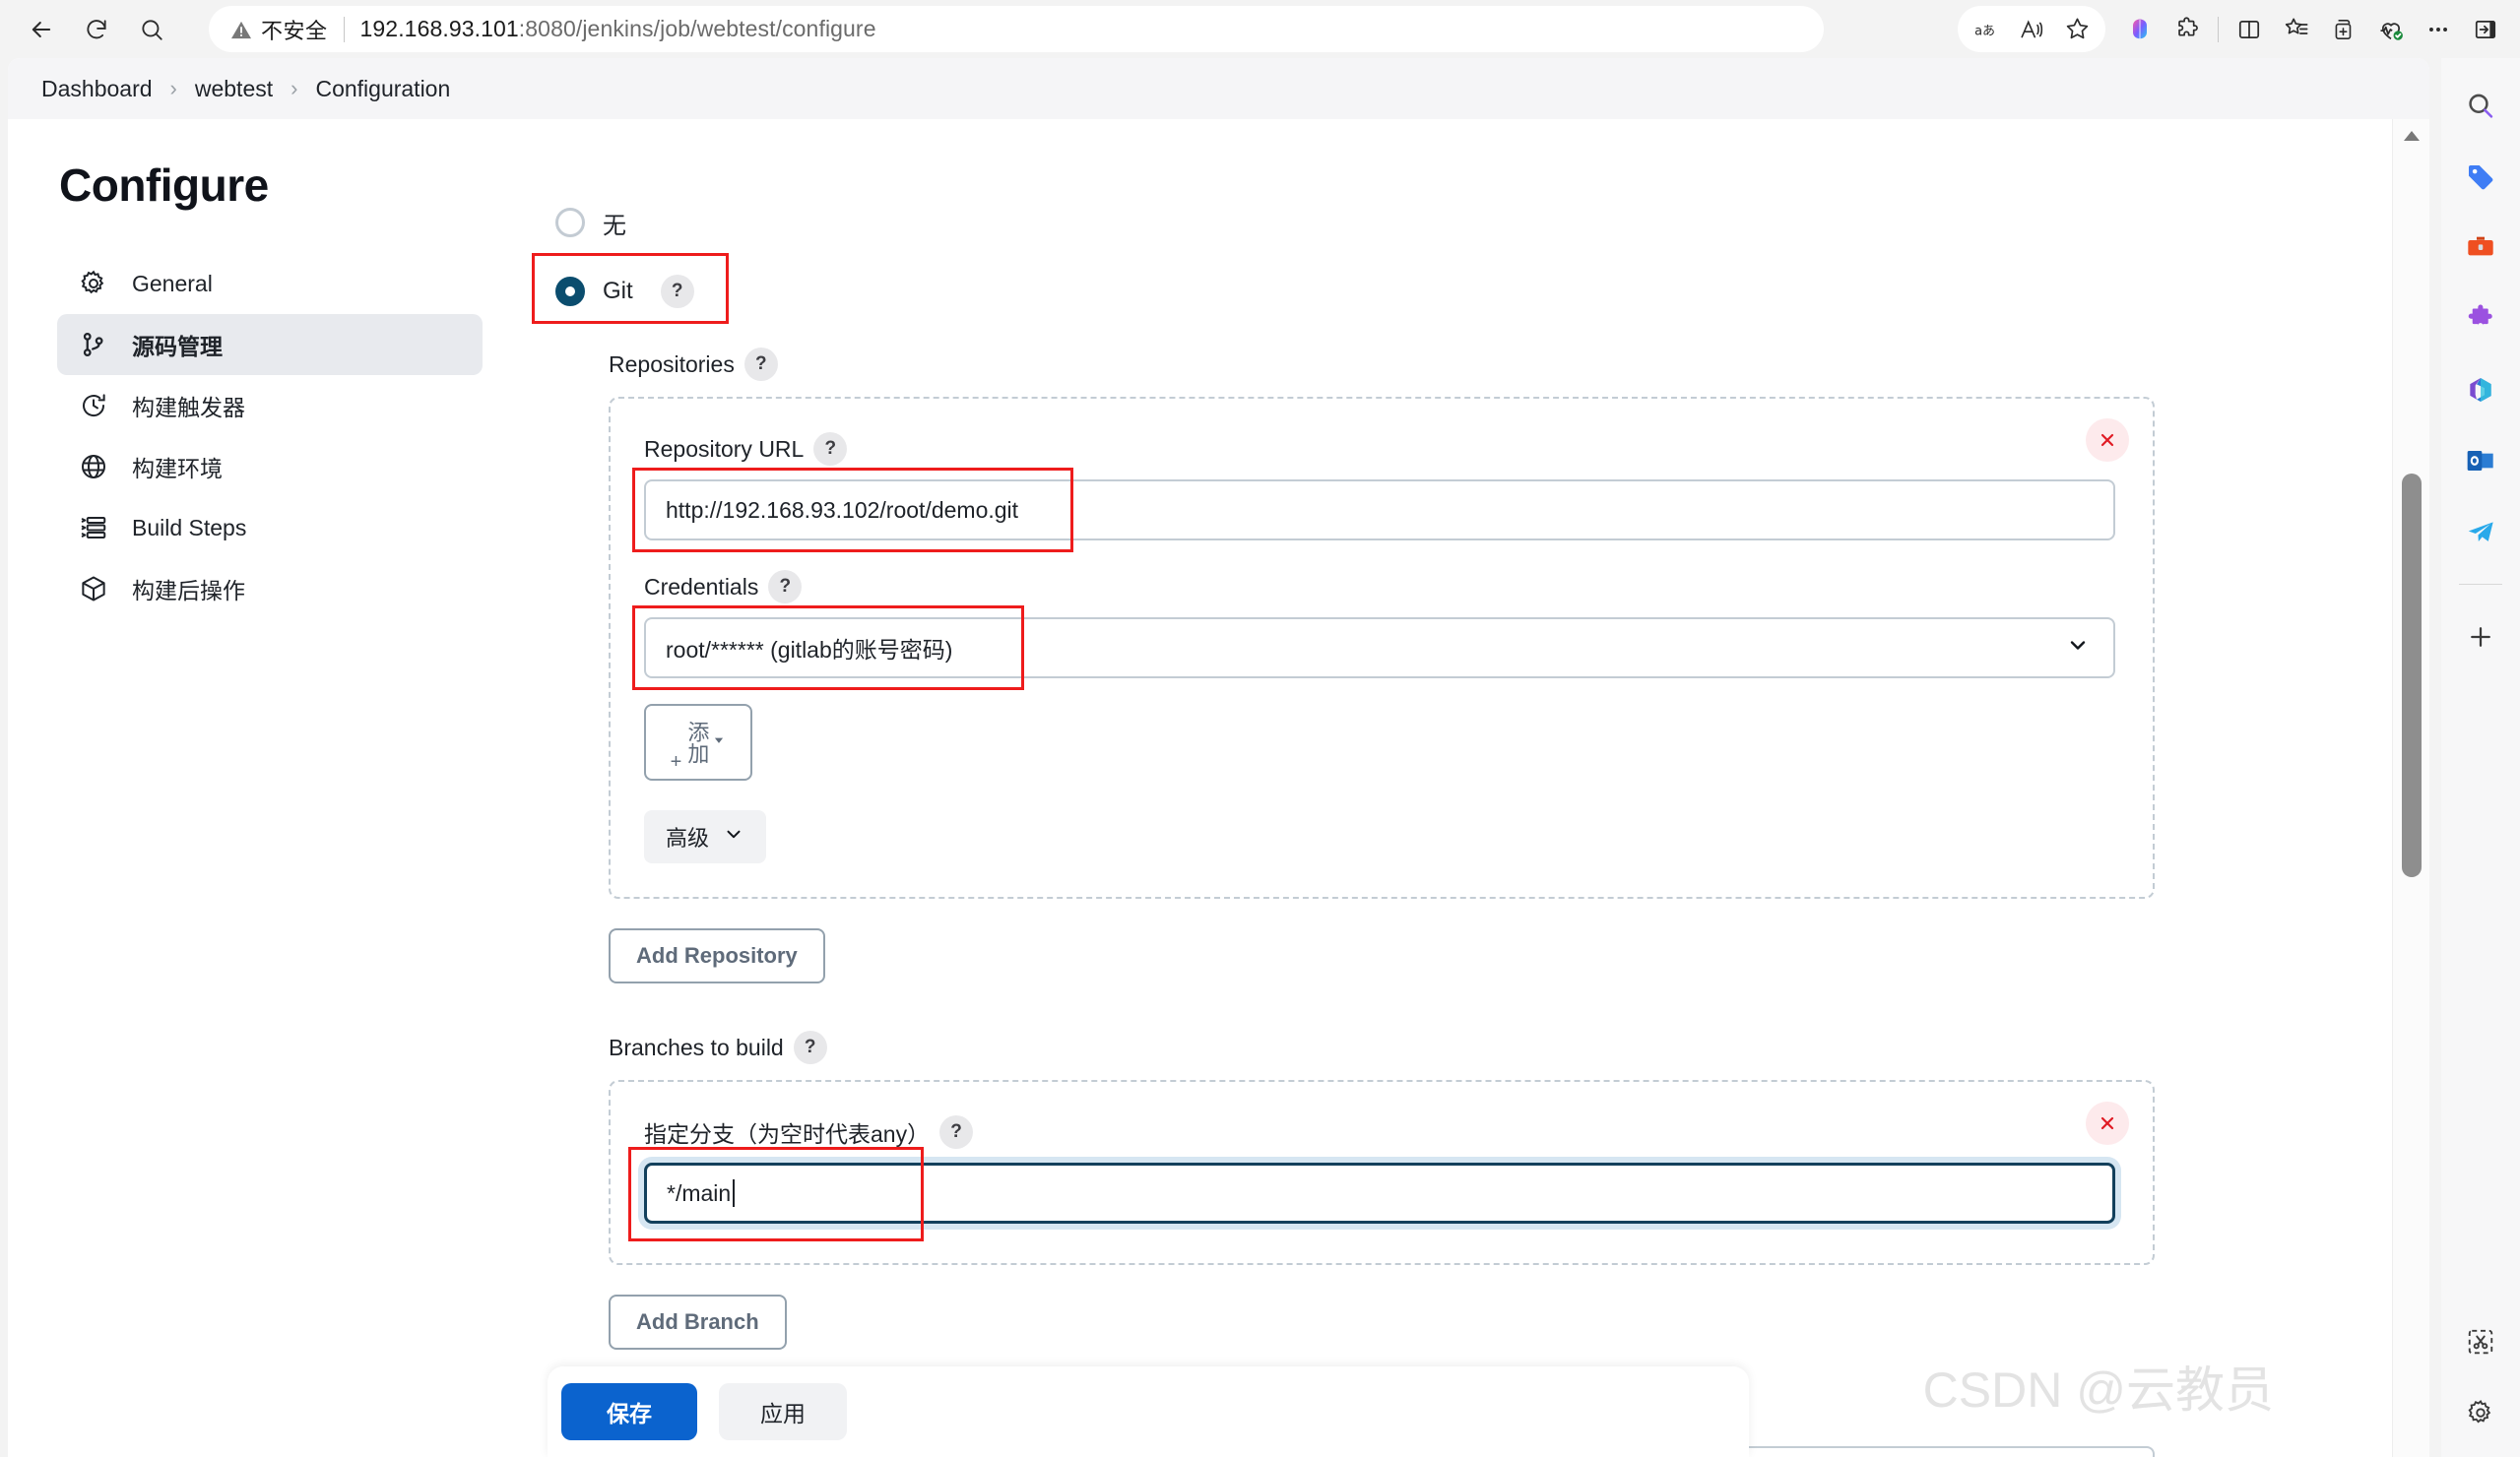 Image resolution: width=2520 pixels, height=1457 pixels. What do you see at coordinates (1379, 1132) in the screenshot?
I see `branch-spec-label-row: 指定分支（为空时代表any） ?` at bounding box center [1379, 1132].